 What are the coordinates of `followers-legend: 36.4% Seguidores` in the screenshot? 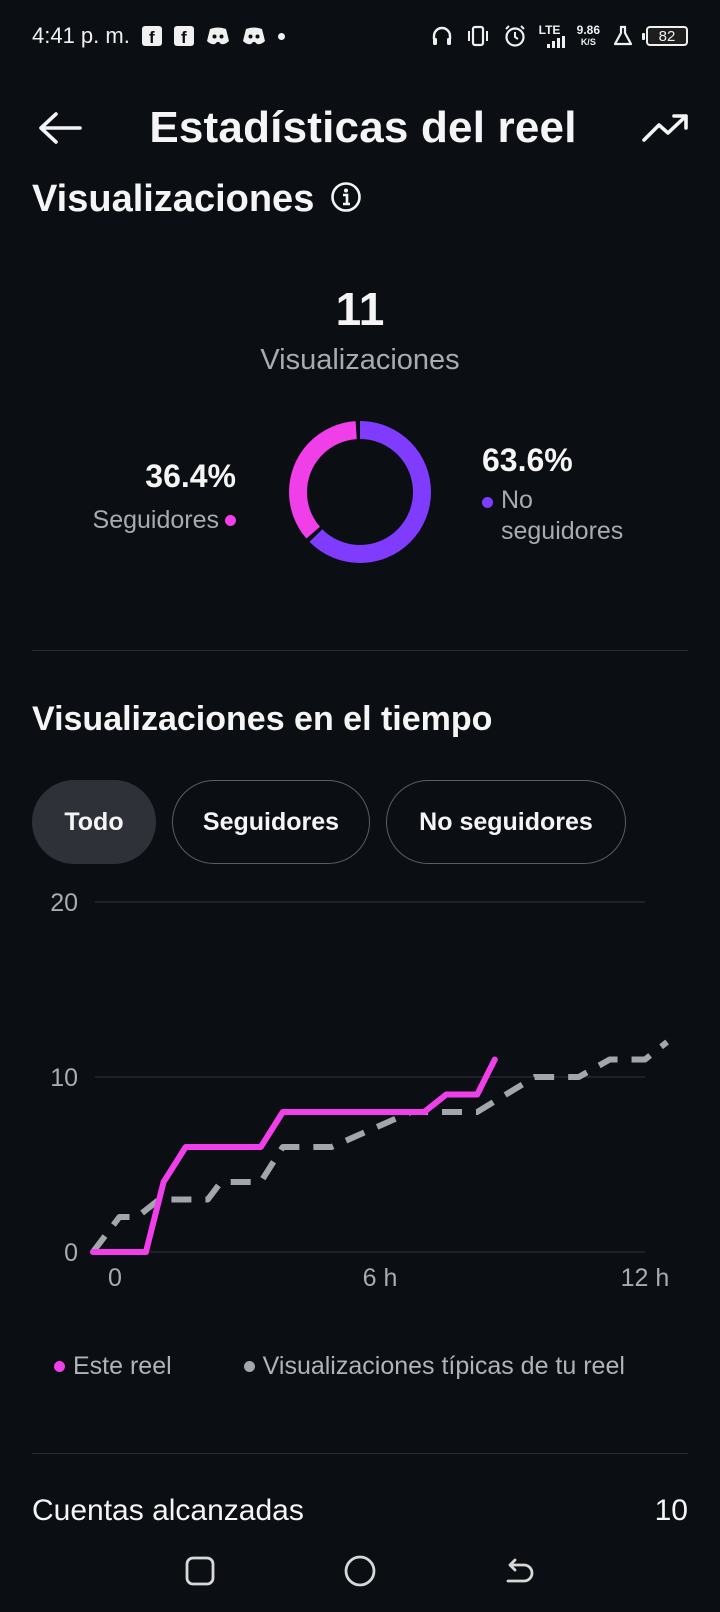 It's located at (164, 497).